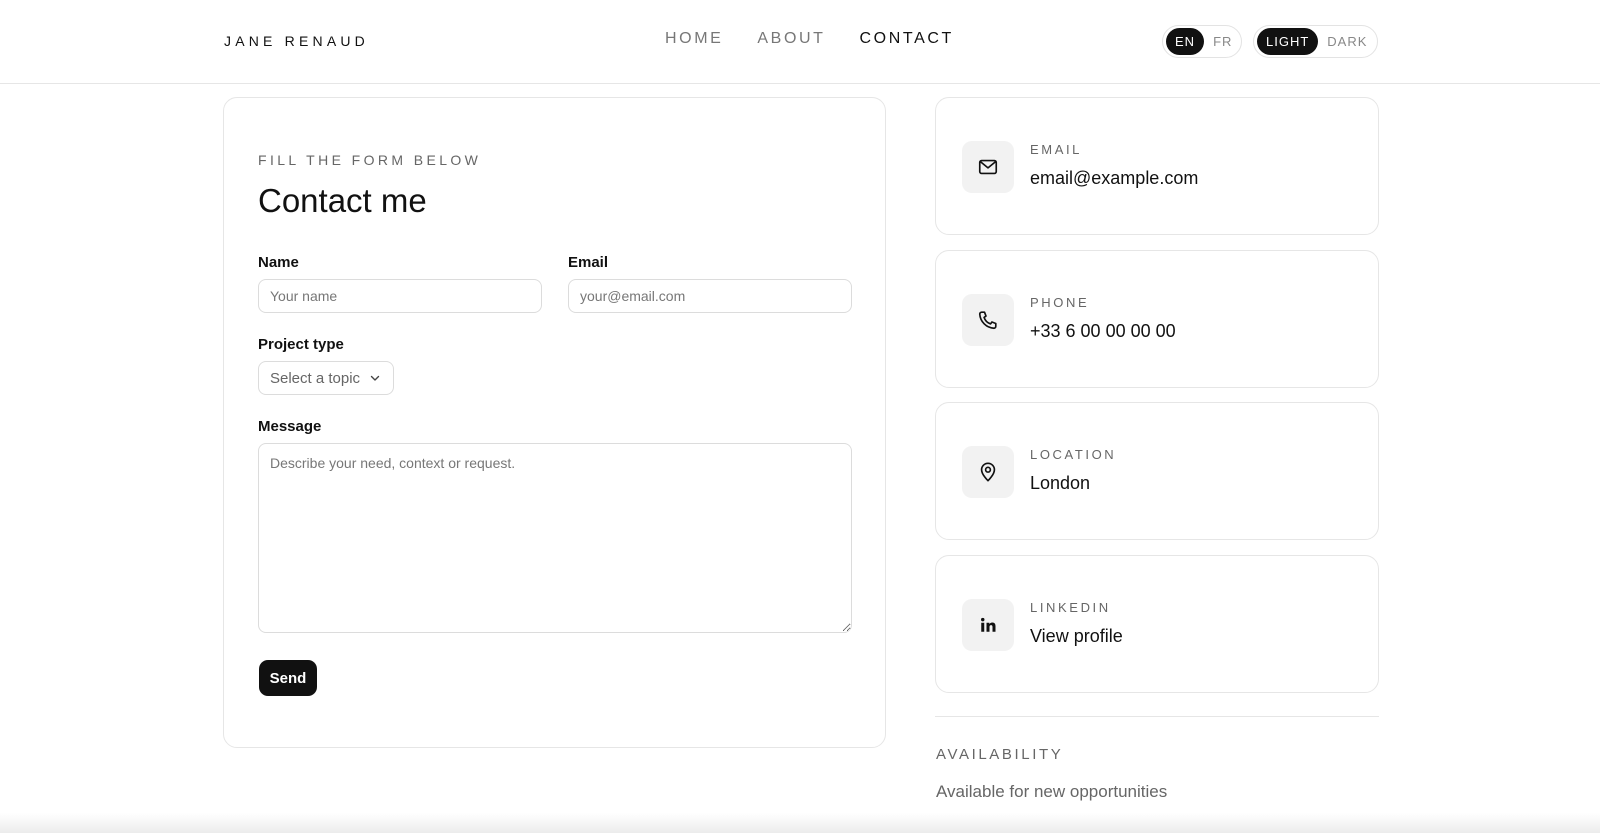 This screenshot has height=833, width=1600. I want to click on language-toggle: EN FR, so click(1202, 41).